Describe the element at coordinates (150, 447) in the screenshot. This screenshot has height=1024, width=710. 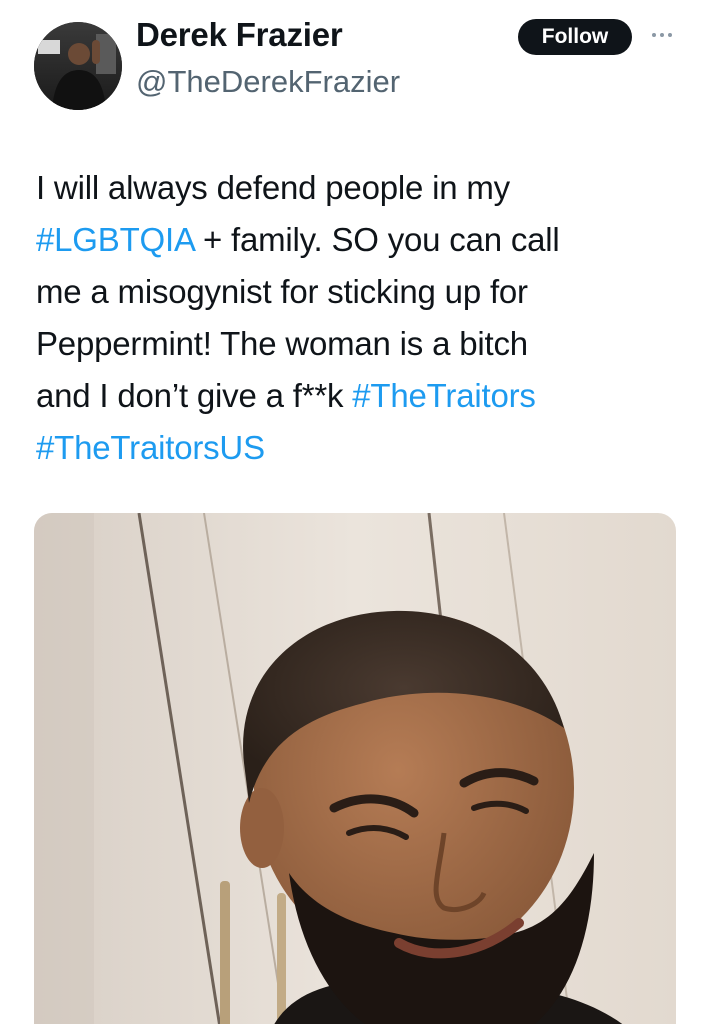
I see `hashtag-link-thetraitorsus: #TheTraitorsUS` at that location.